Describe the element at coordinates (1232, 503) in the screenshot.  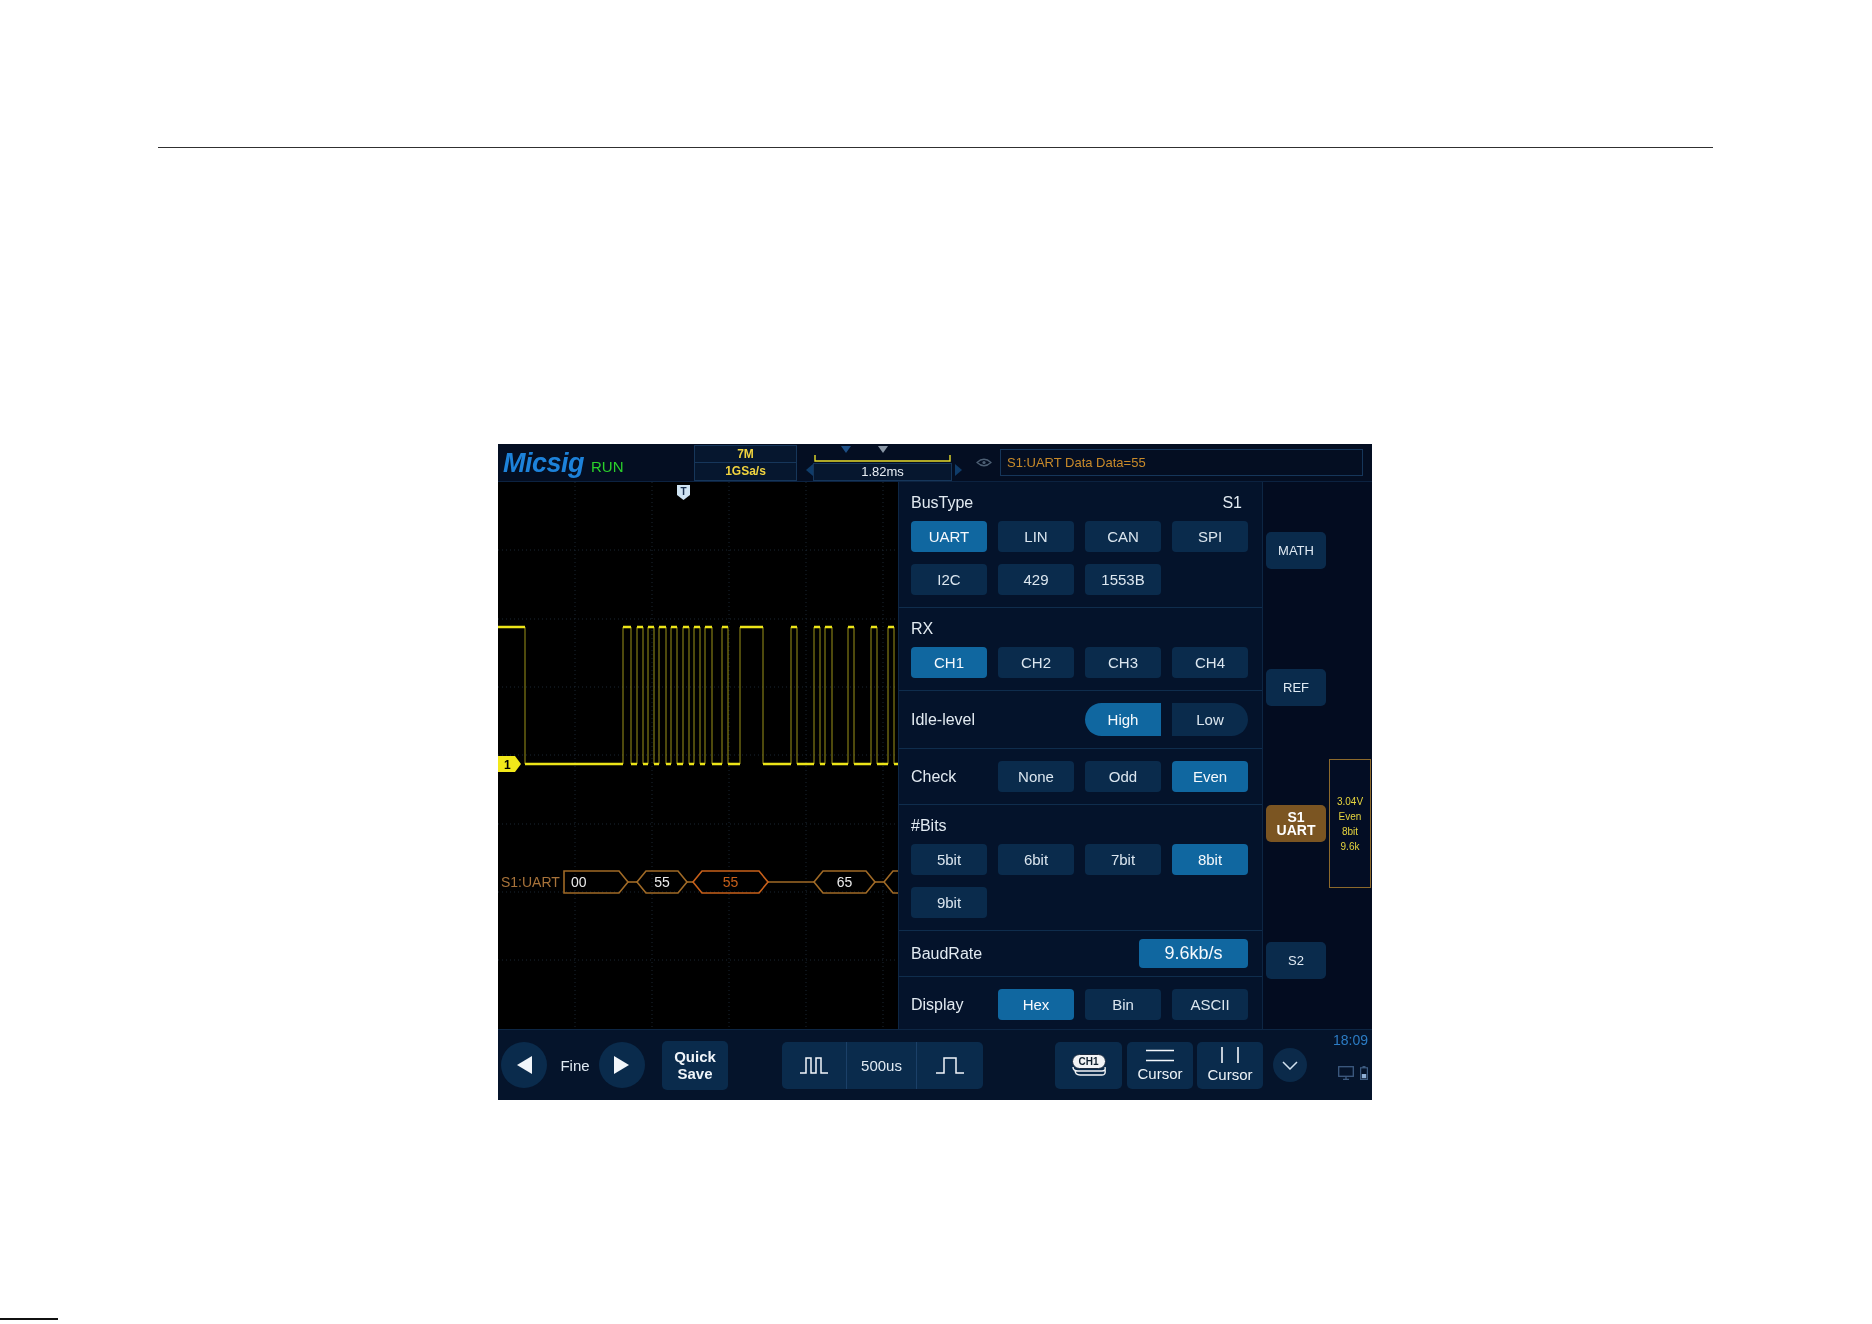
I see `bus-name: S1` at that location.